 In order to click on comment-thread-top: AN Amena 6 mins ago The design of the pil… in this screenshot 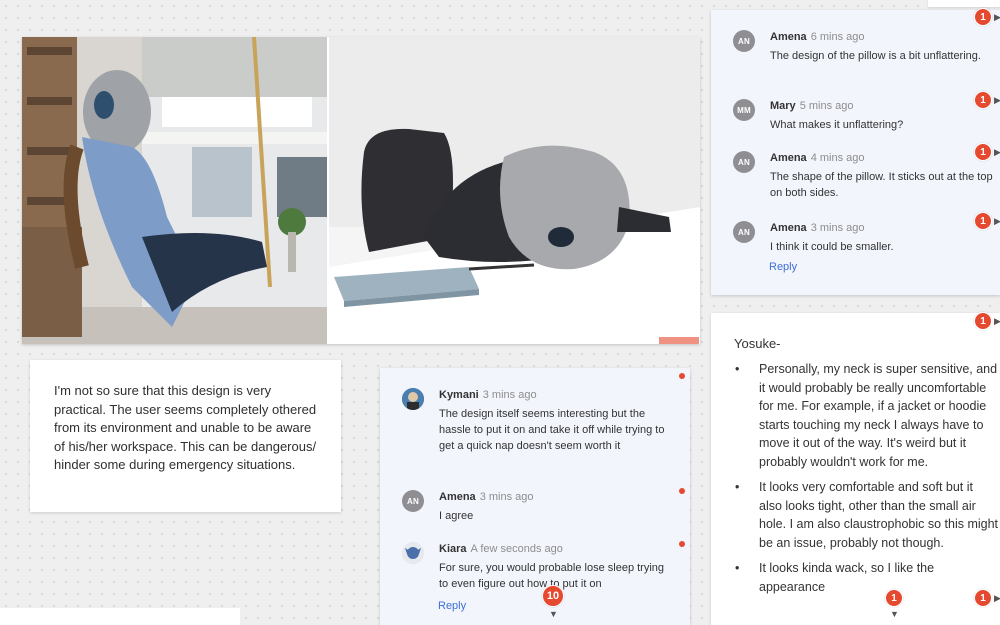, I will do `click(855, 152)`.